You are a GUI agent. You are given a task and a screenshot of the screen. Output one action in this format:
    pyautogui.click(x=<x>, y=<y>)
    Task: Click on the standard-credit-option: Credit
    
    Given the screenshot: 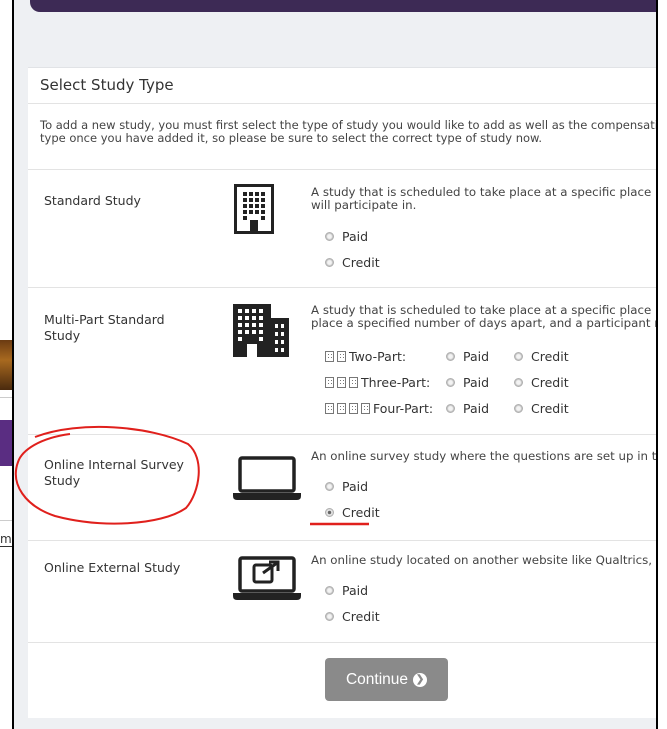 What is the action you would take?
    pyautogui.click(x=352, y=262)
    